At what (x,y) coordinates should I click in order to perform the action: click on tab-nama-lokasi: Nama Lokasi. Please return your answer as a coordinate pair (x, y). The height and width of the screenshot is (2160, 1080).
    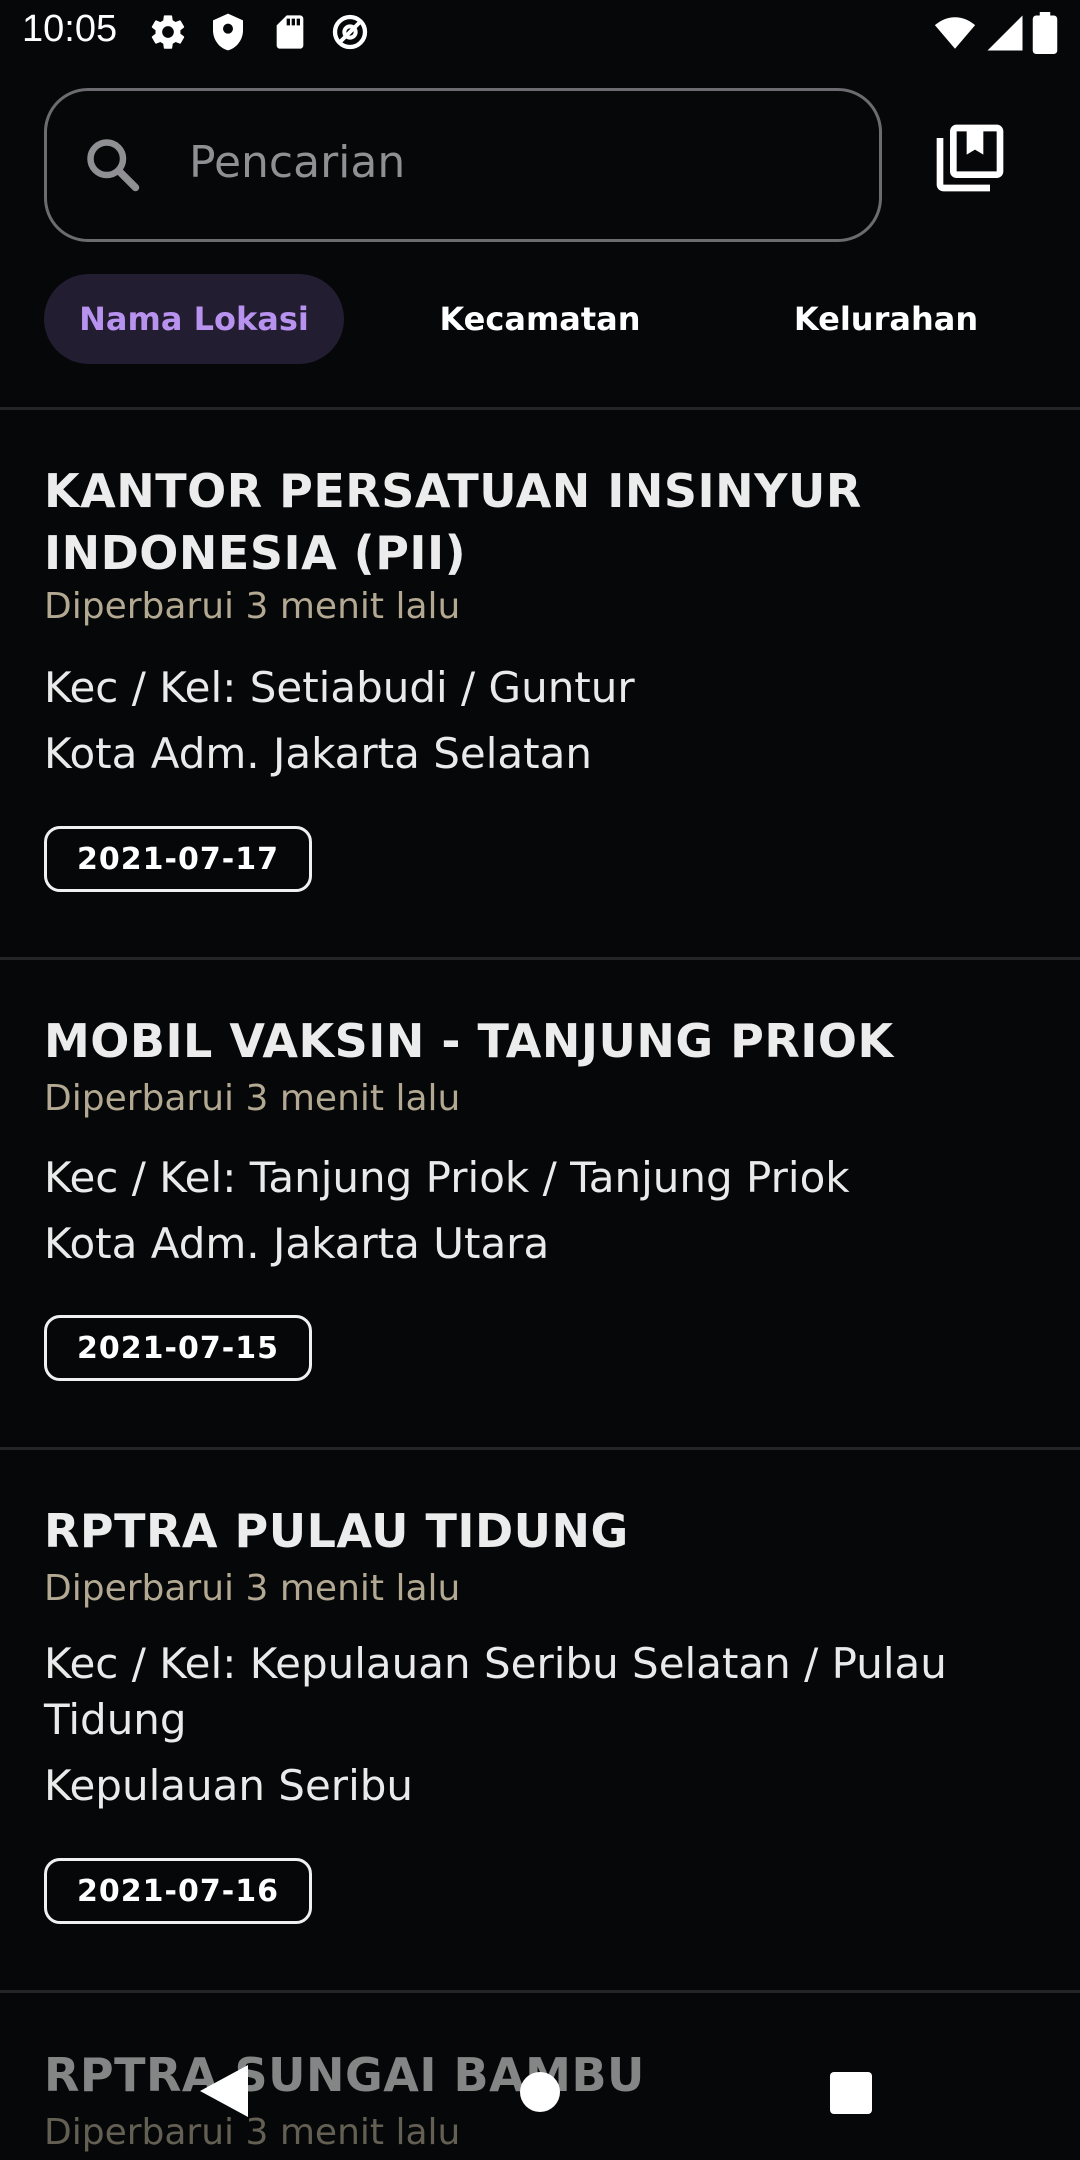
    Looking at the image, I should click on (194, 319).